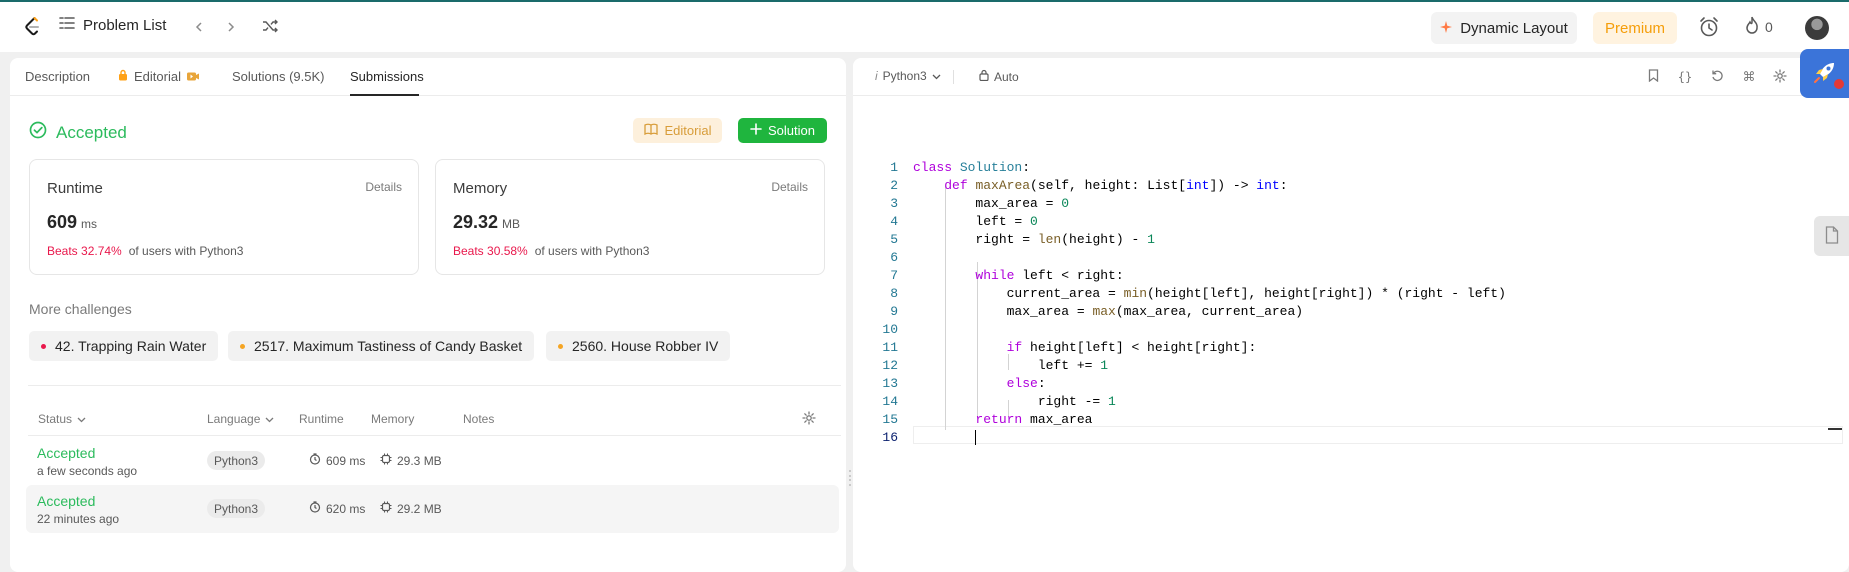 The image size is (1849, 572). I want to click on editor-settings-button, so click(1780, 77).